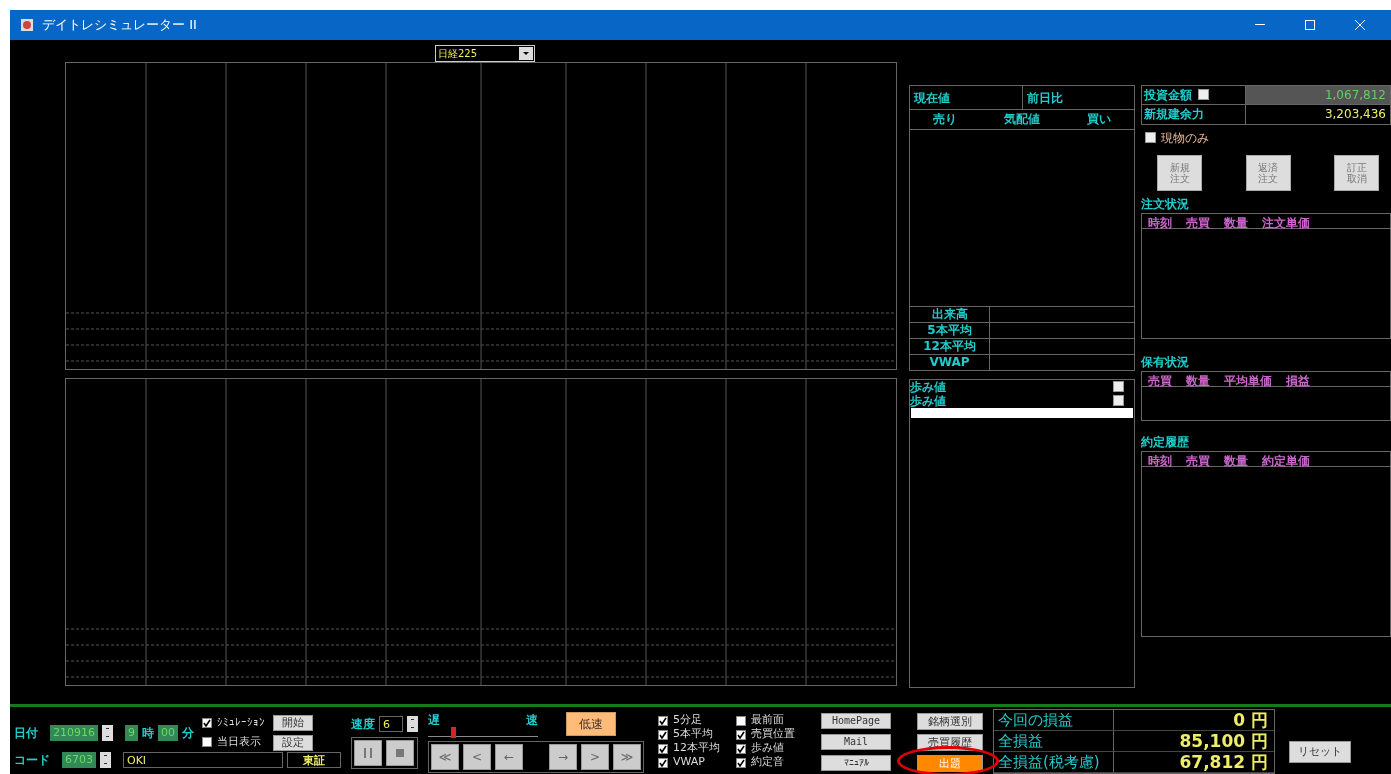 The image size is (1391, 774). I want to click on nav-button: ≫, so click(627, 756).